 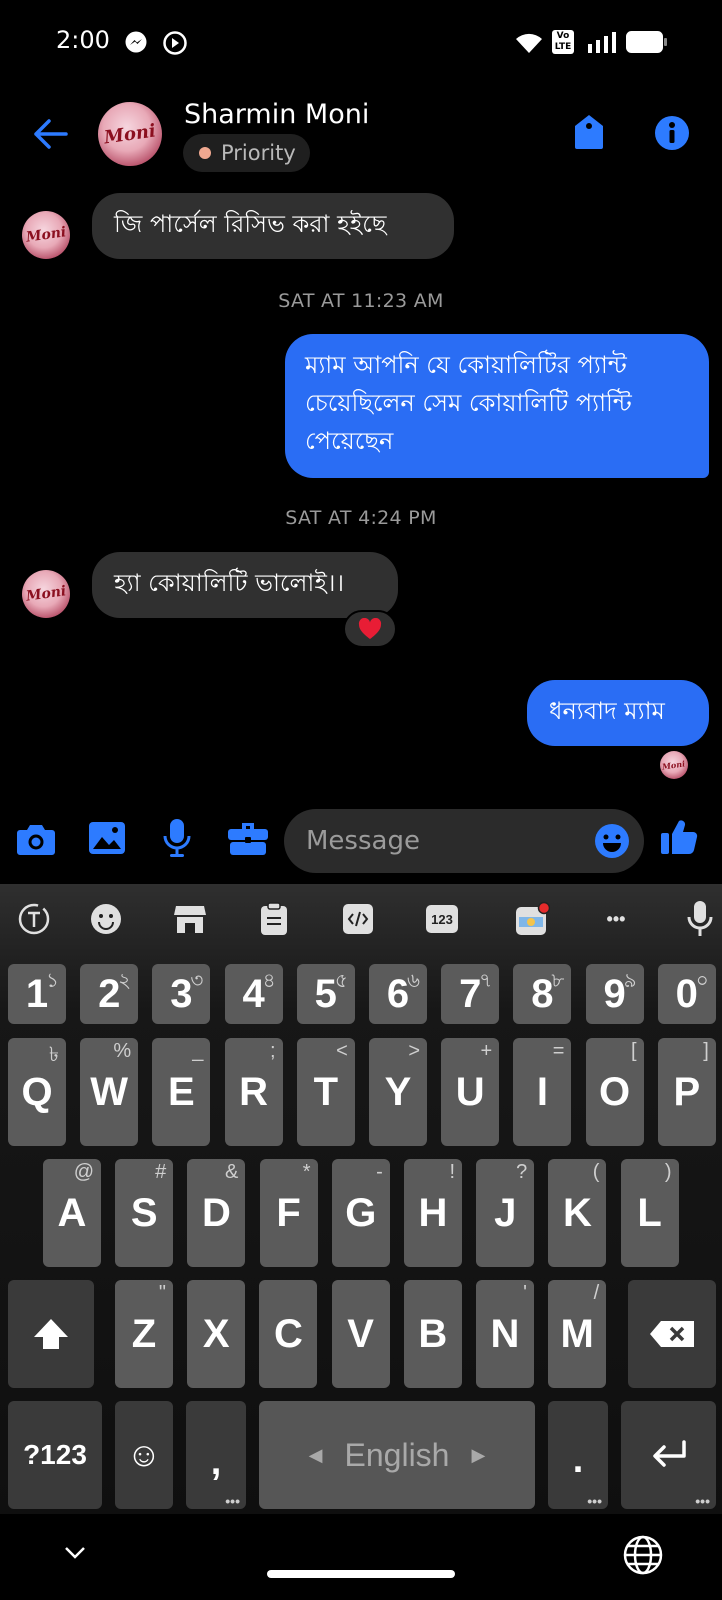 I want to click on key-hint: _, so click(x=198, y=1051).